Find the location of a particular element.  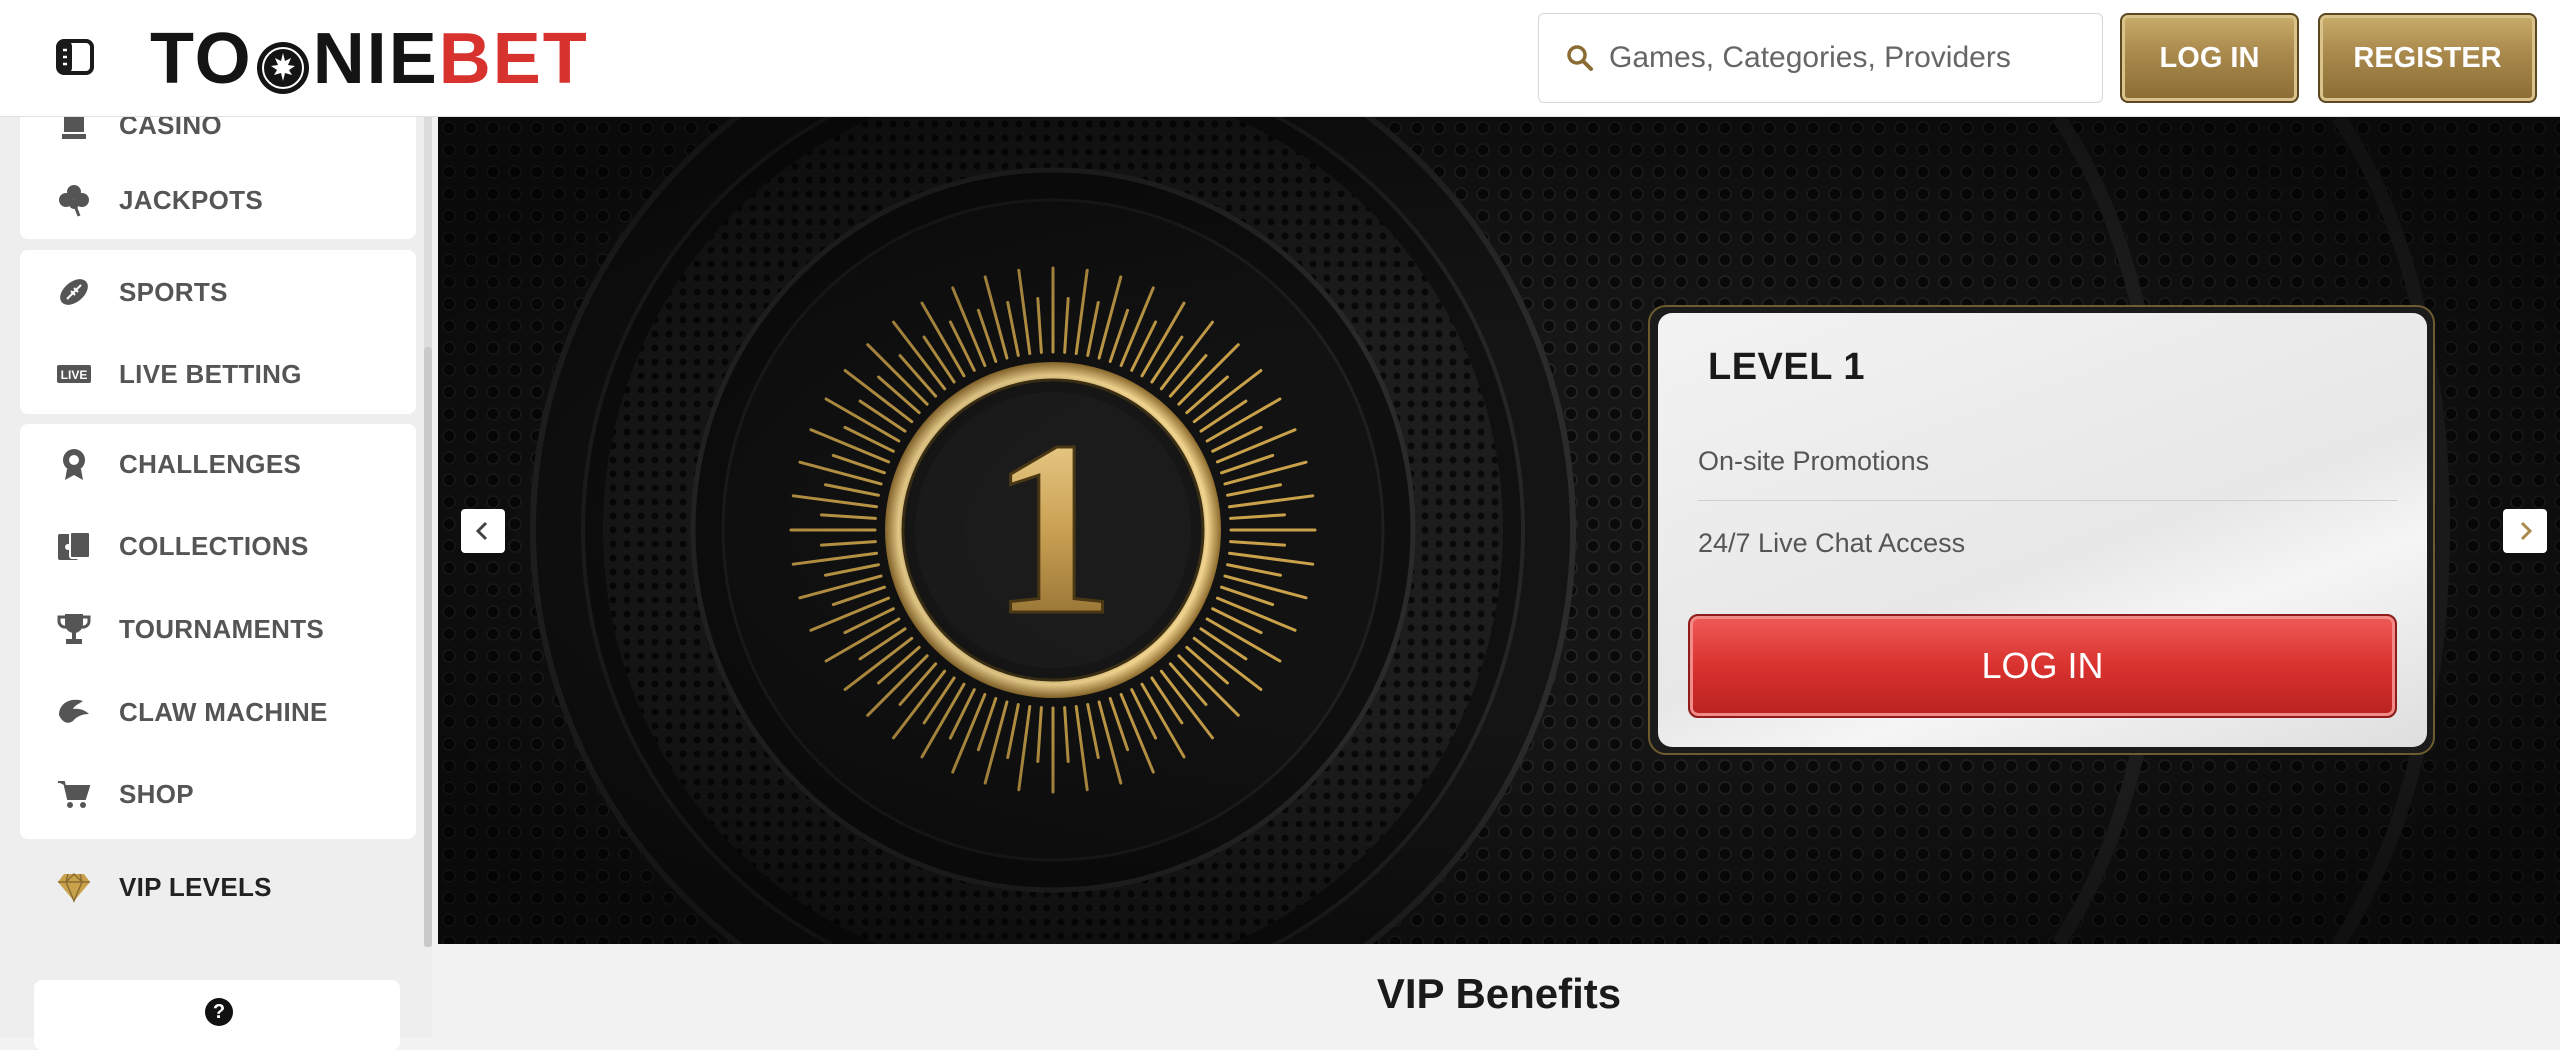

sidebar-scrollbar is located at coordinates (428, 532).